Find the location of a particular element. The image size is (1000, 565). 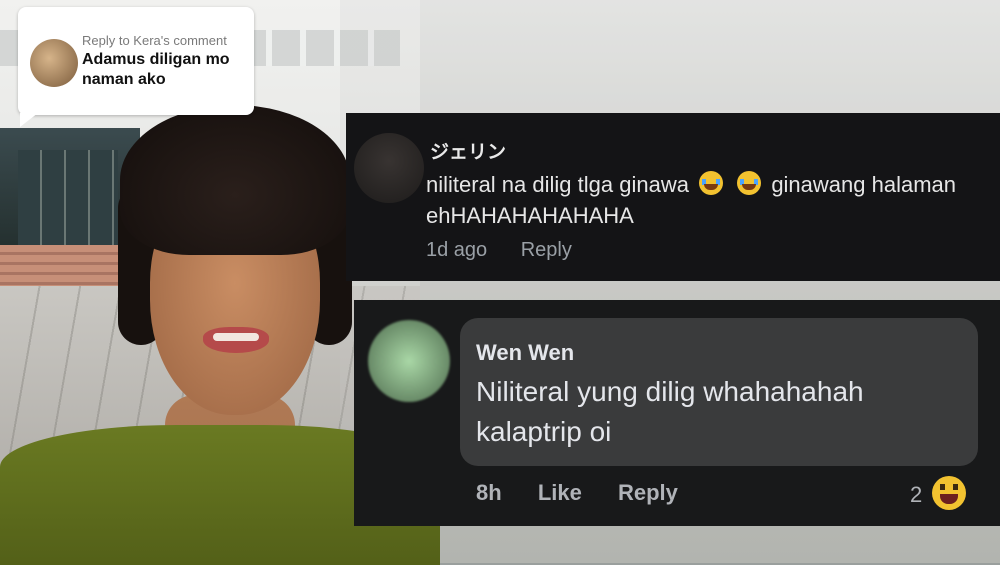

comment-2-time: 8h is located at coordinates (489, 492).